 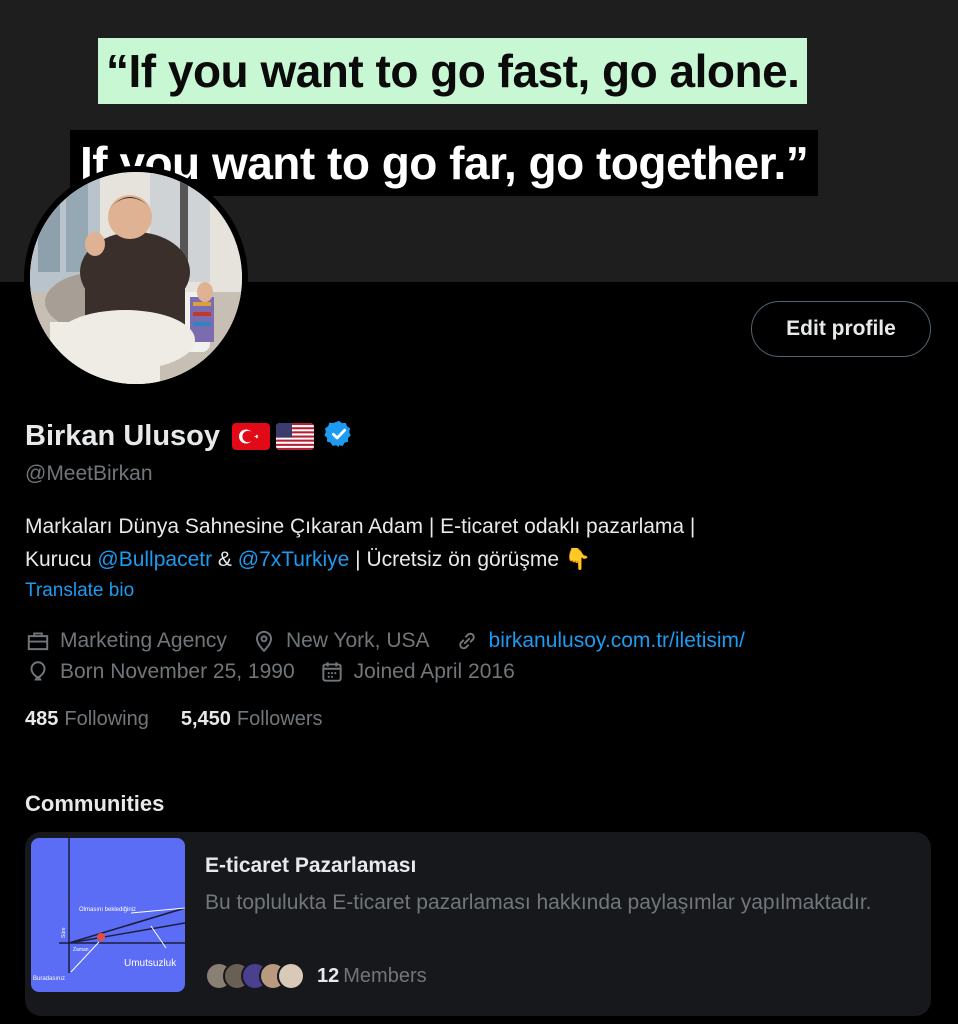 I want to click on graph-label-expected: Olmasını beklediğiniz, so click(x=107, y=910).